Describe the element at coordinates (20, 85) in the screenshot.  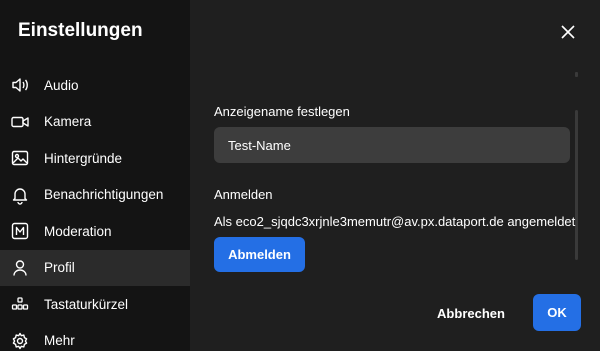
I see `speaker-icon` at that location.